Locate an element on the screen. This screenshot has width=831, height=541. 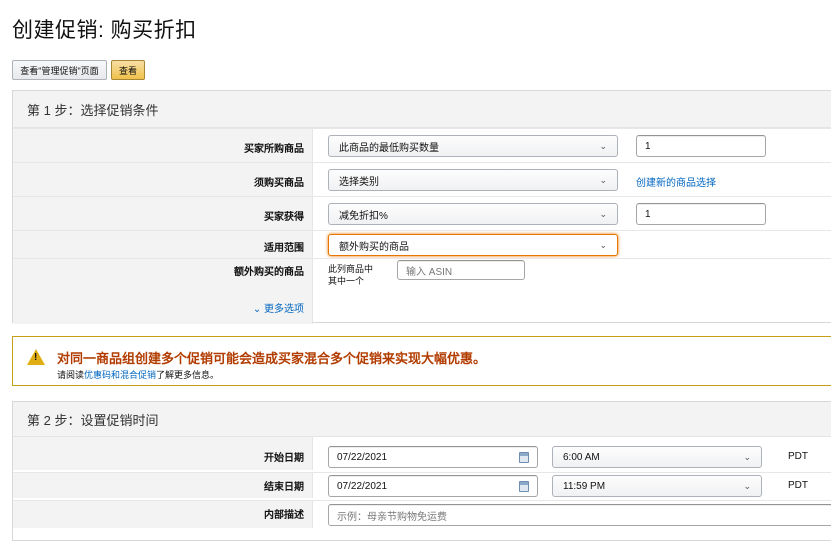
discount-percent-input: 1 is located at coordinates (701, 214).